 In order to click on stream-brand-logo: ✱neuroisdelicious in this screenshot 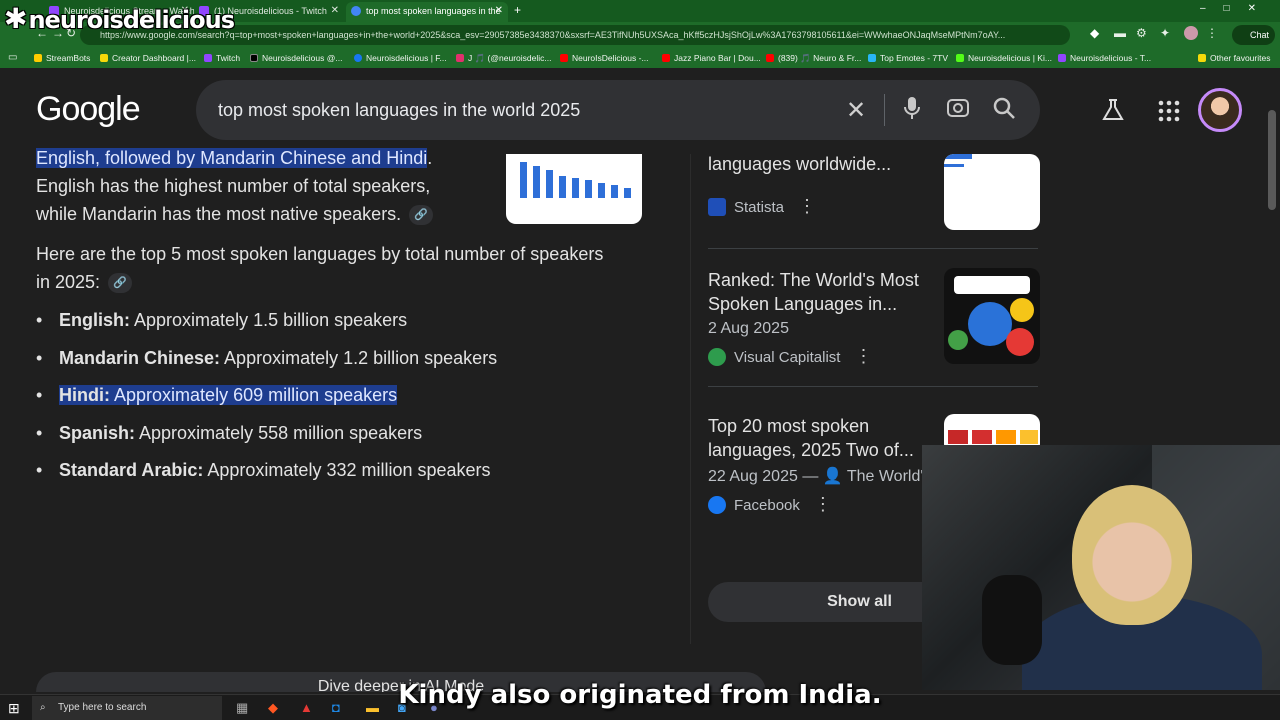, I will do `click(119, 18)`.